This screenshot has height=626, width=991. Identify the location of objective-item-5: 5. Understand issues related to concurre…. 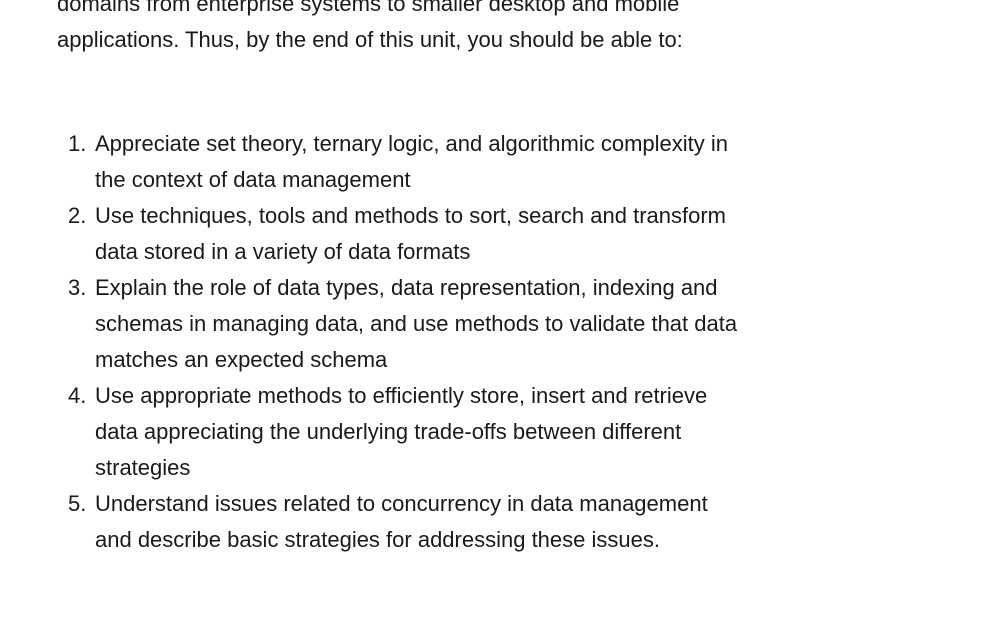
(448, 522).